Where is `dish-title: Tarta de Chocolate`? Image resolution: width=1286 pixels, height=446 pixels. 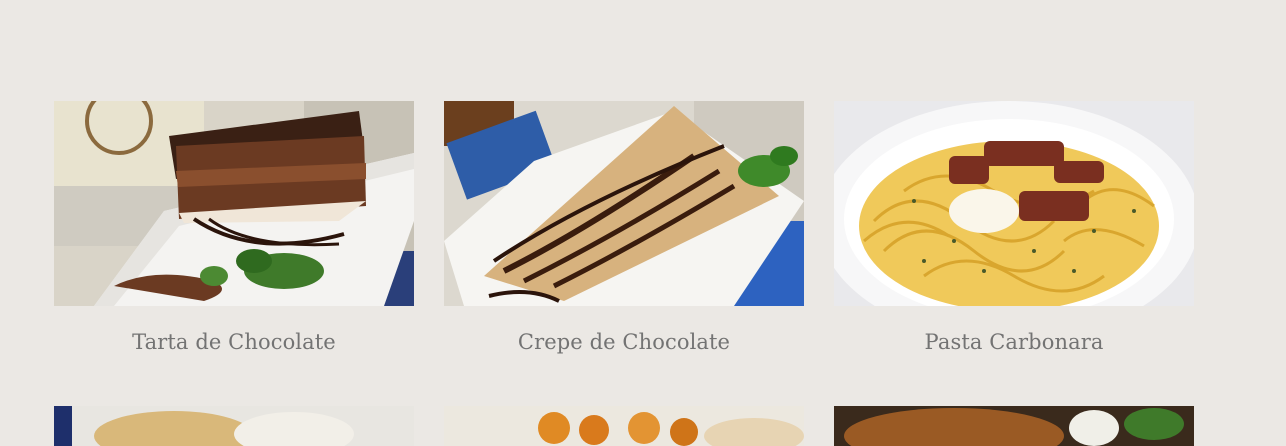 dish-title: Tarta de Chocolate is located at coordinates (234, 356).